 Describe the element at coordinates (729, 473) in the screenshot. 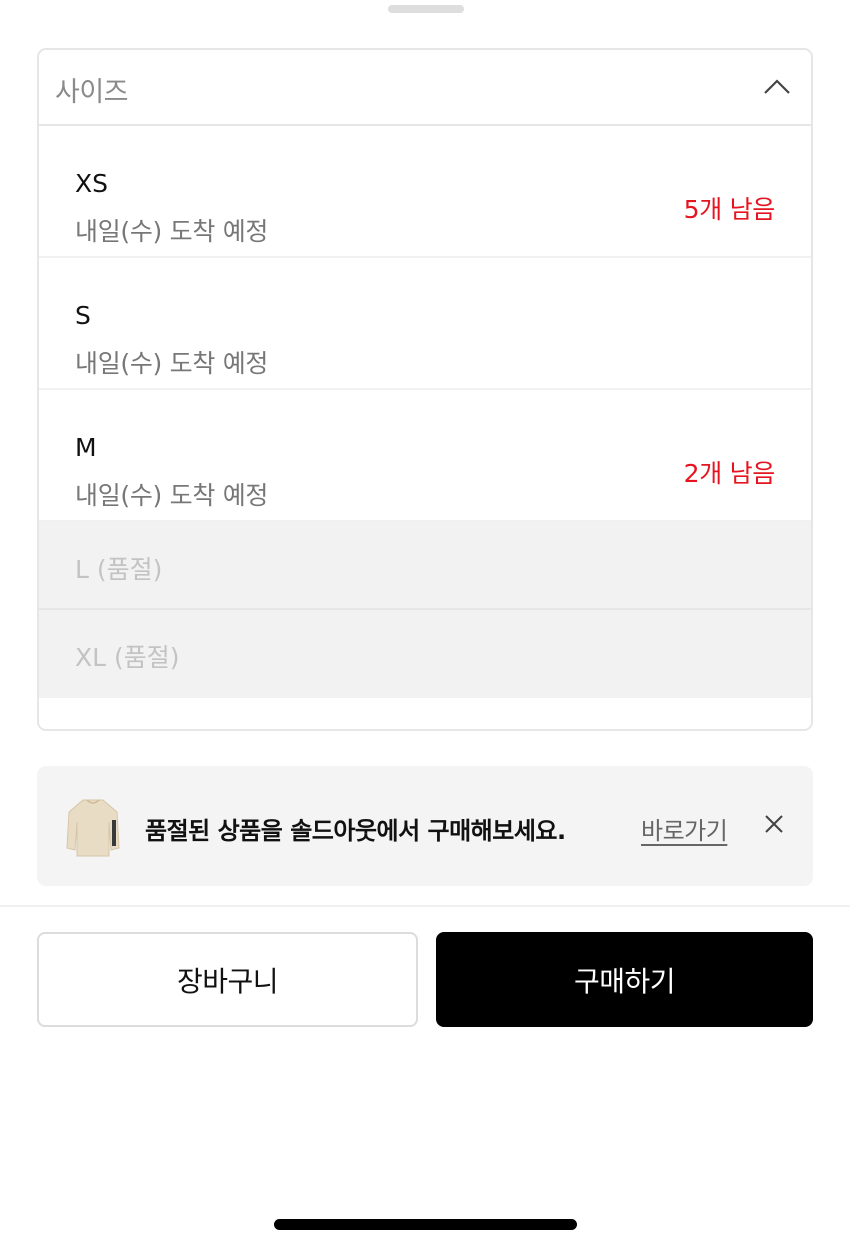

I see `stock-remaining: 2개 남음` at that location.